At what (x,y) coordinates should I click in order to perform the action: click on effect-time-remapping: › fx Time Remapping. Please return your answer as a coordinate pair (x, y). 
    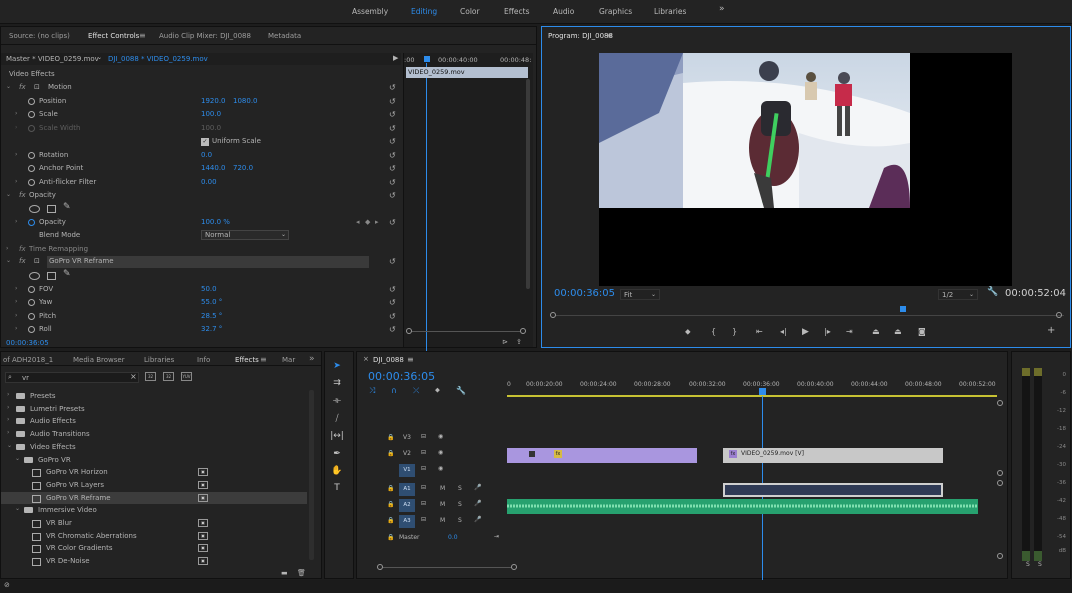
    Looking at the image, I should click on (201, 250).